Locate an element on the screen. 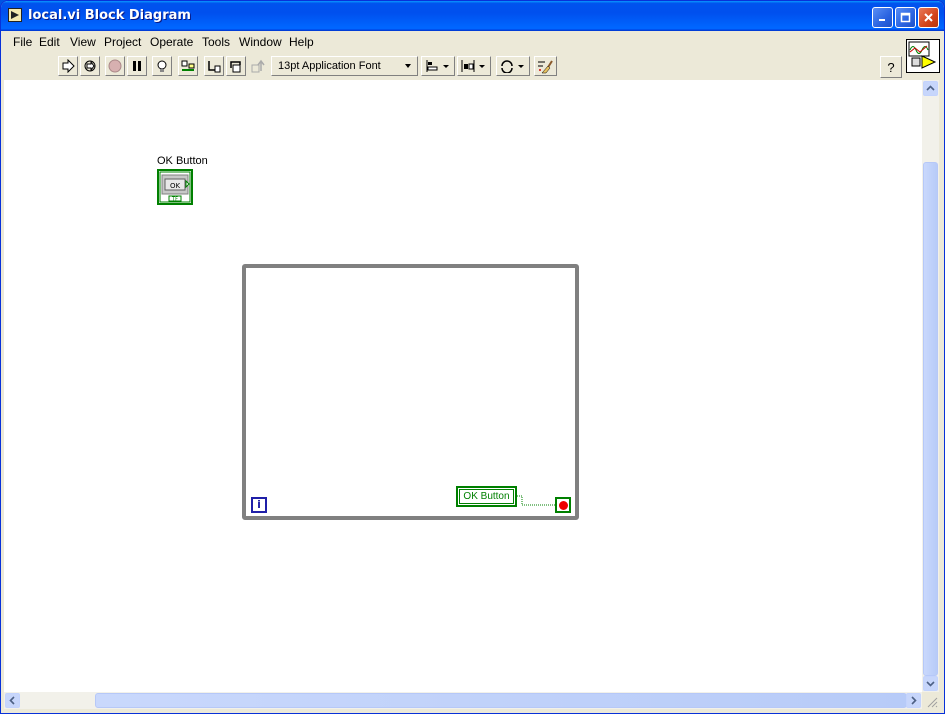 This screenshot has height=714, width=945. abort-button is located at coordinates (115, 66).